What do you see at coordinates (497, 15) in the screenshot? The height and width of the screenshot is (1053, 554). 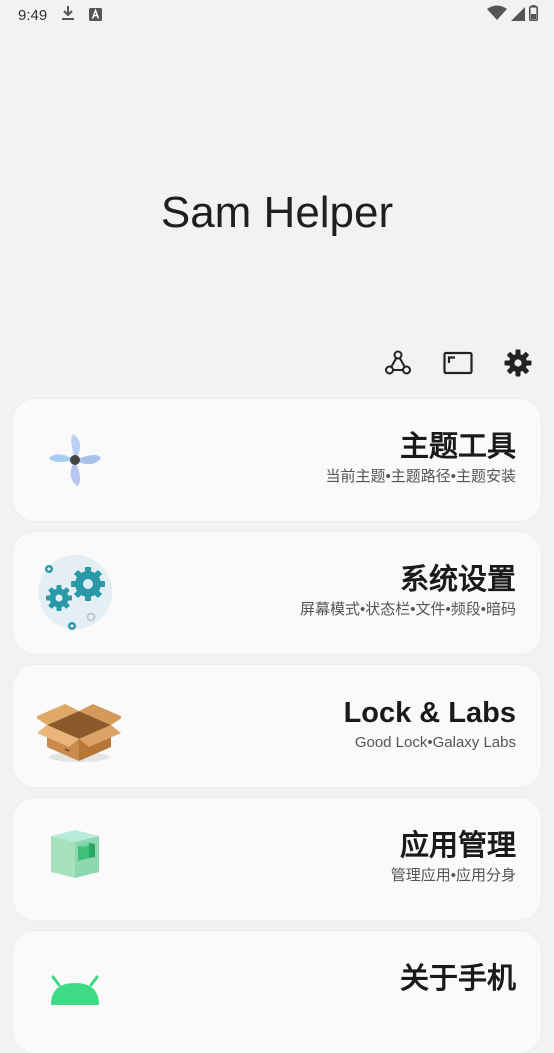 I see `wifi-icon` at bounding box center [497, 15].